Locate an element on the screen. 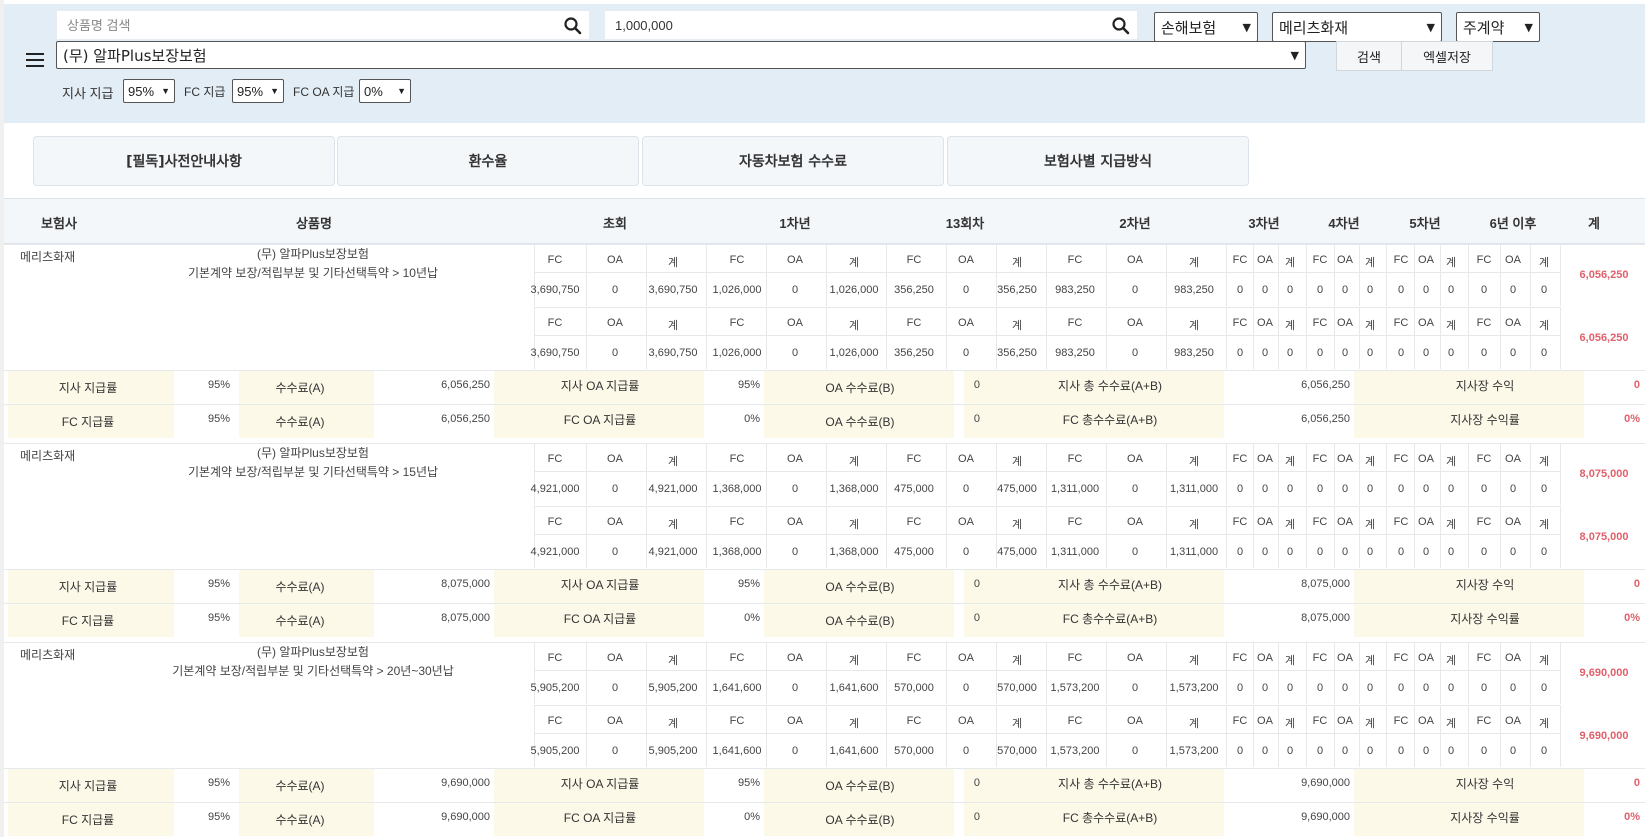 The width and height of the screenshot is (1649, 837). company-select: 메리츠화재 ▼ is located at coordinates (1357, 27).